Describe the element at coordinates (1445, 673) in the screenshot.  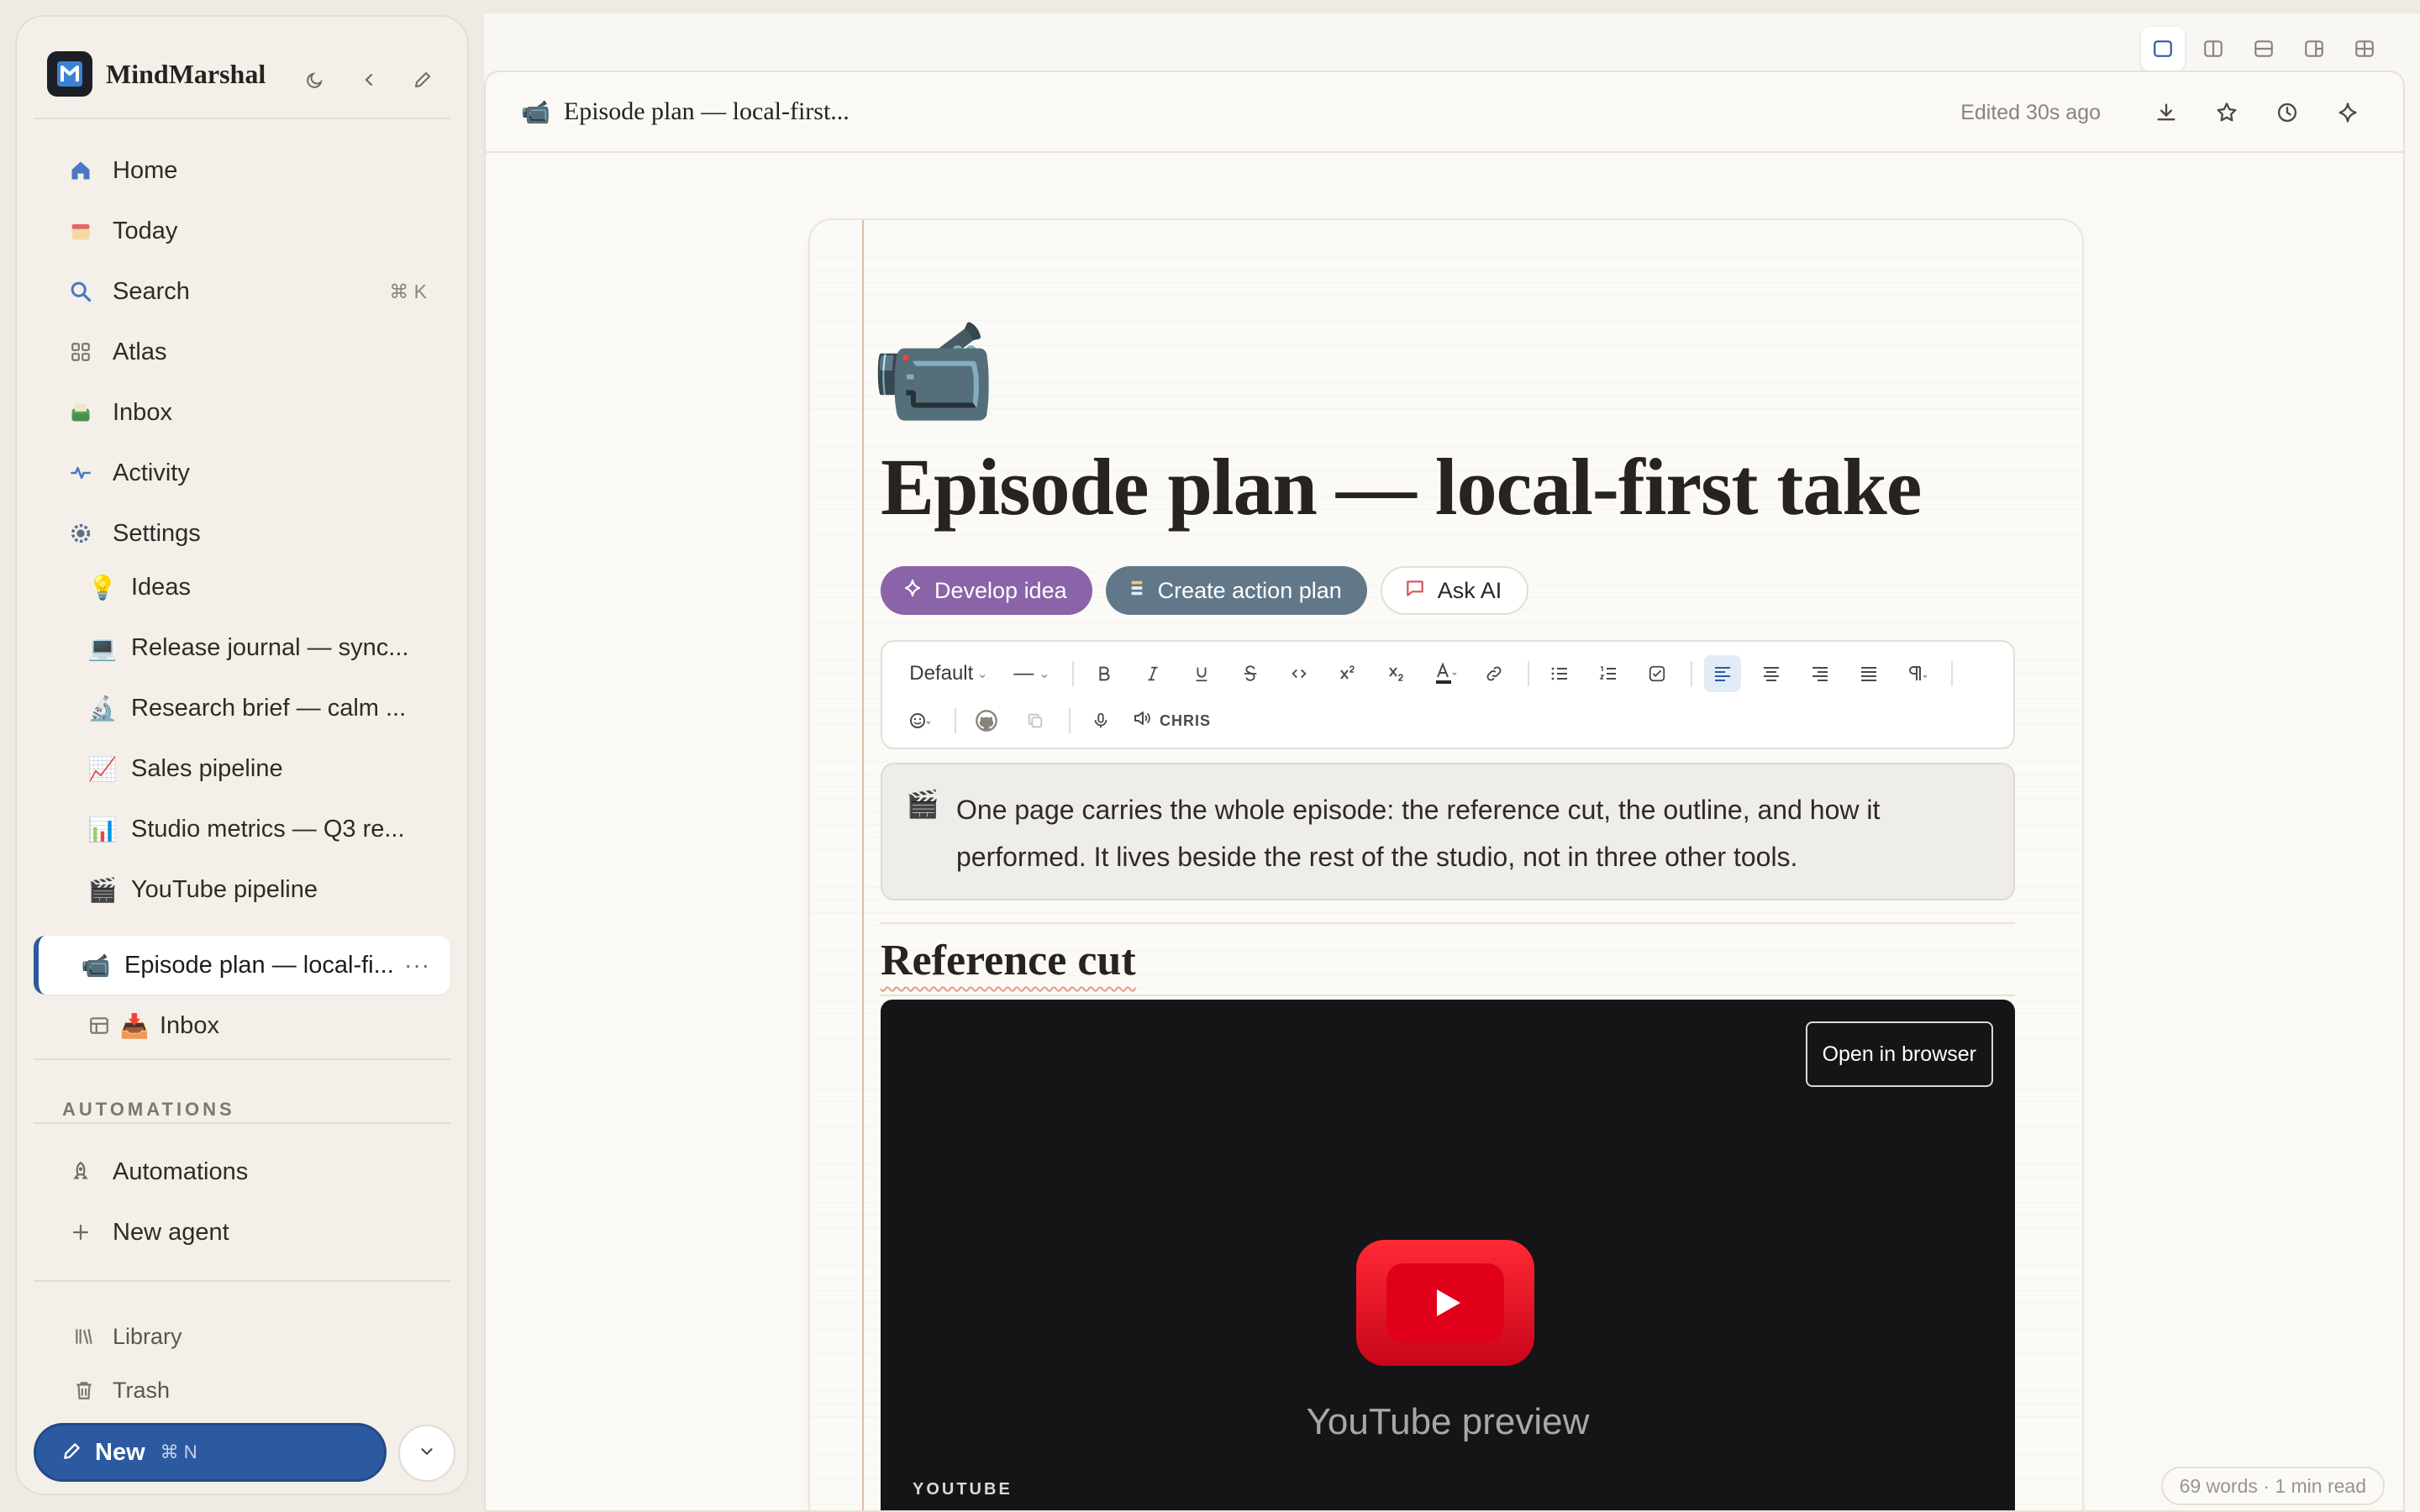
I see `text-color-icon` at that location.